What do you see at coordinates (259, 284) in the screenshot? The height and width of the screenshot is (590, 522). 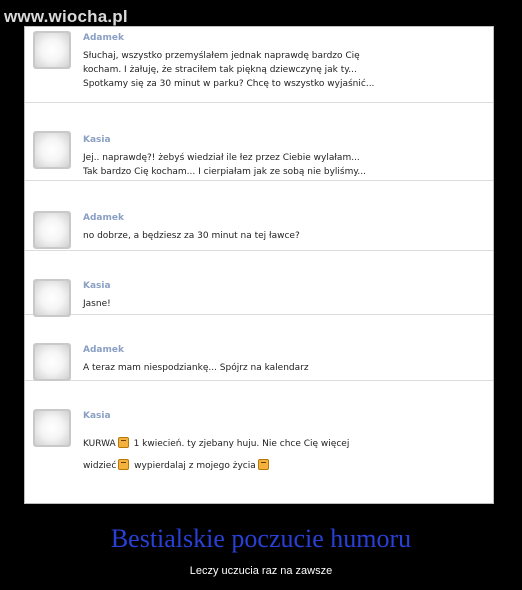 I see `message-item: Kasia Jasne!` at bounding box center [259, 284].